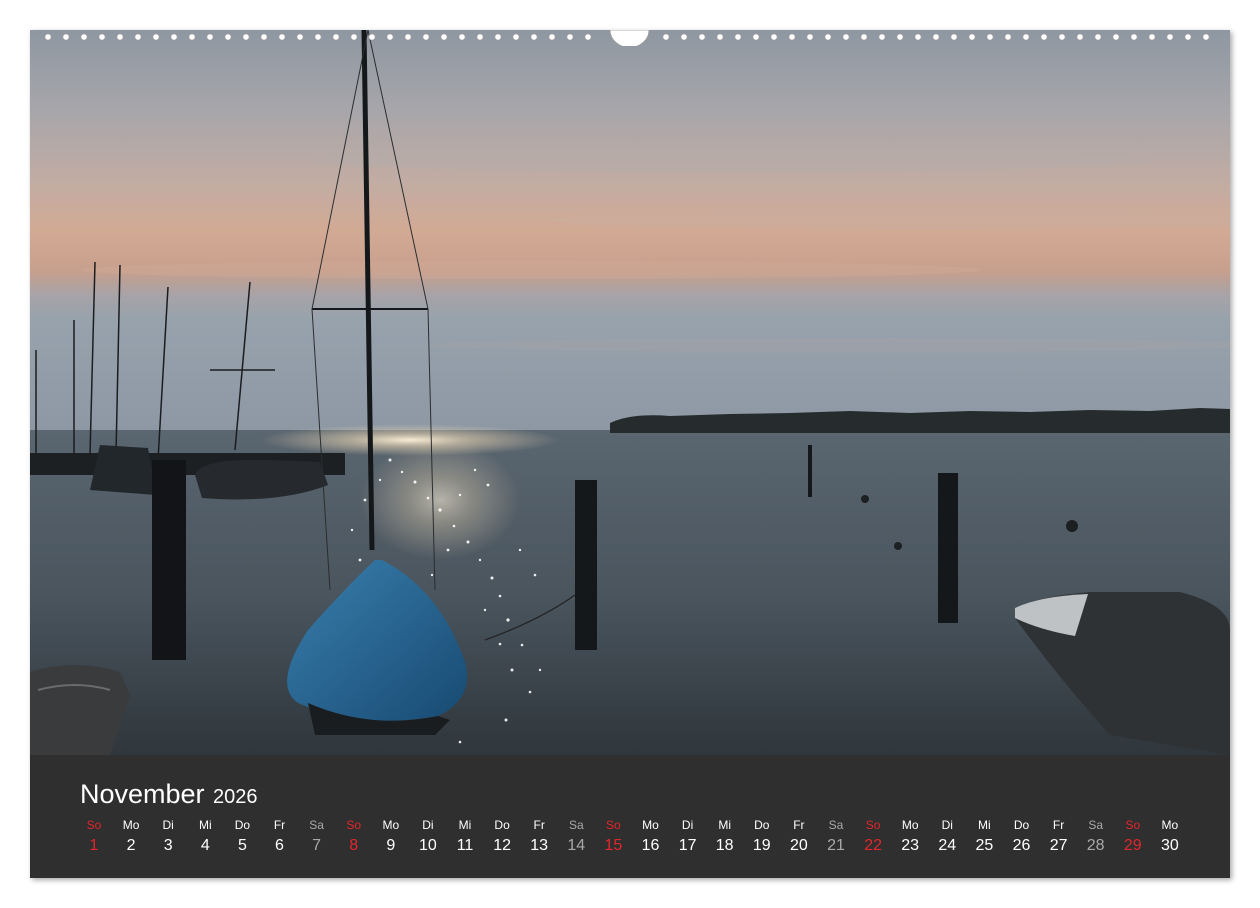  I want to click on day-cell: Mo 2, so click(131, 837).